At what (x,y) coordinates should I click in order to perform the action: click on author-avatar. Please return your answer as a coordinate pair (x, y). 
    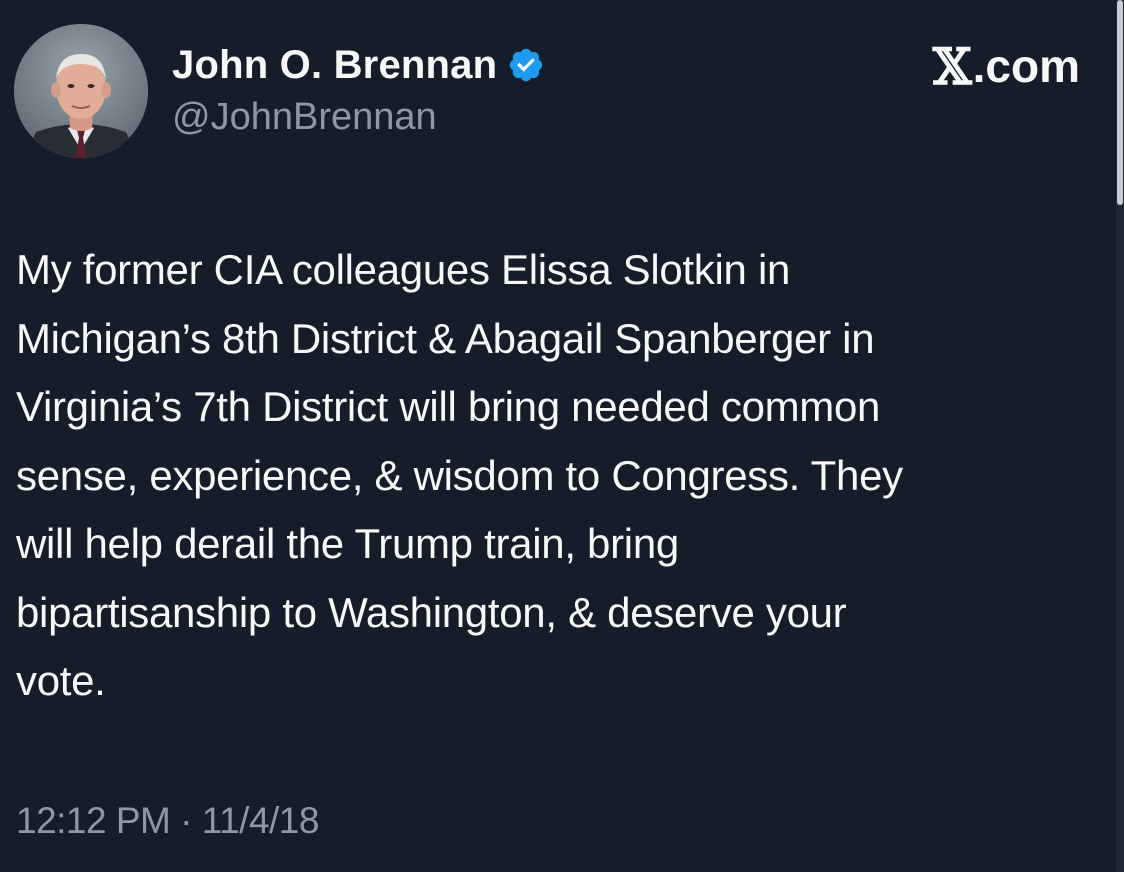
    Looking at the image, I should click on (81, 91).